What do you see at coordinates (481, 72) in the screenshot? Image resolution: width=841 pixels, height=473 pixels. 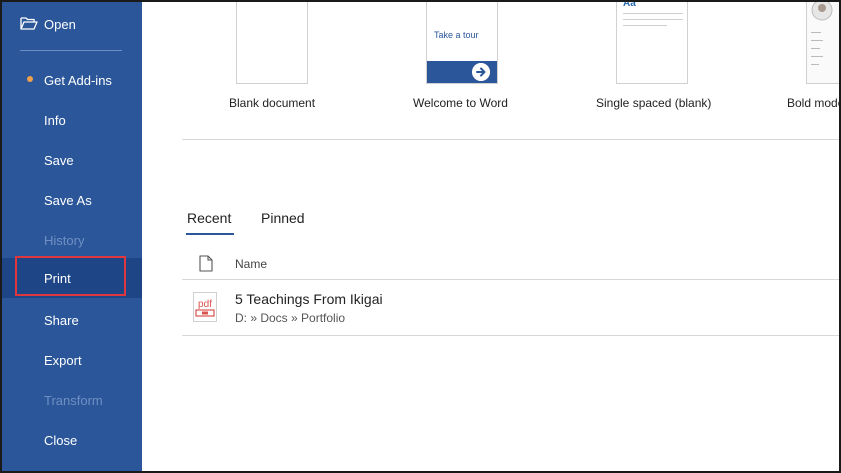 I see `arrow-right-icon` at bounding box center [481, 72].